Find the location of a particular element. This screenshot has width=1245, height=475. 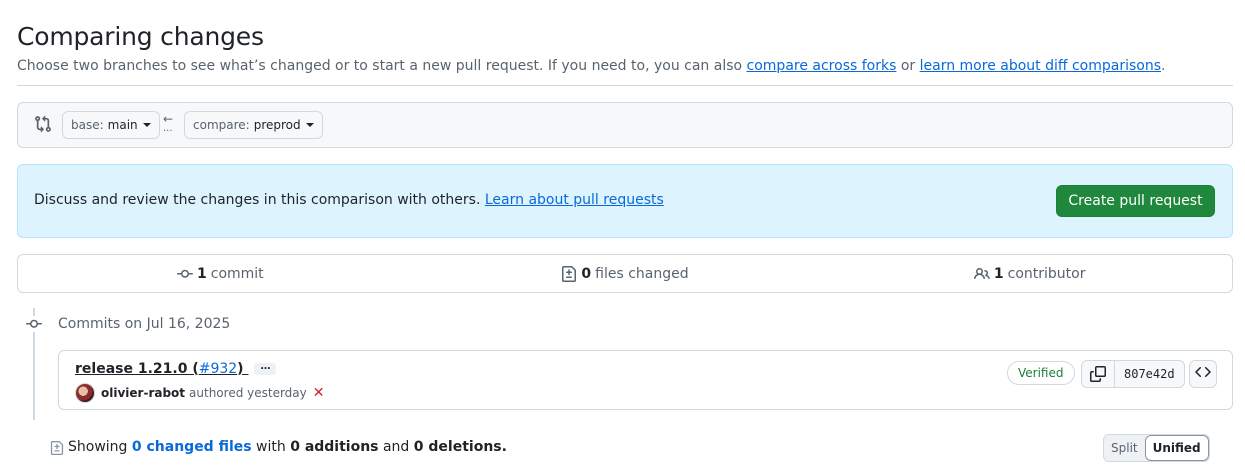

browse-code-button is located at coordinates (1203, 374).